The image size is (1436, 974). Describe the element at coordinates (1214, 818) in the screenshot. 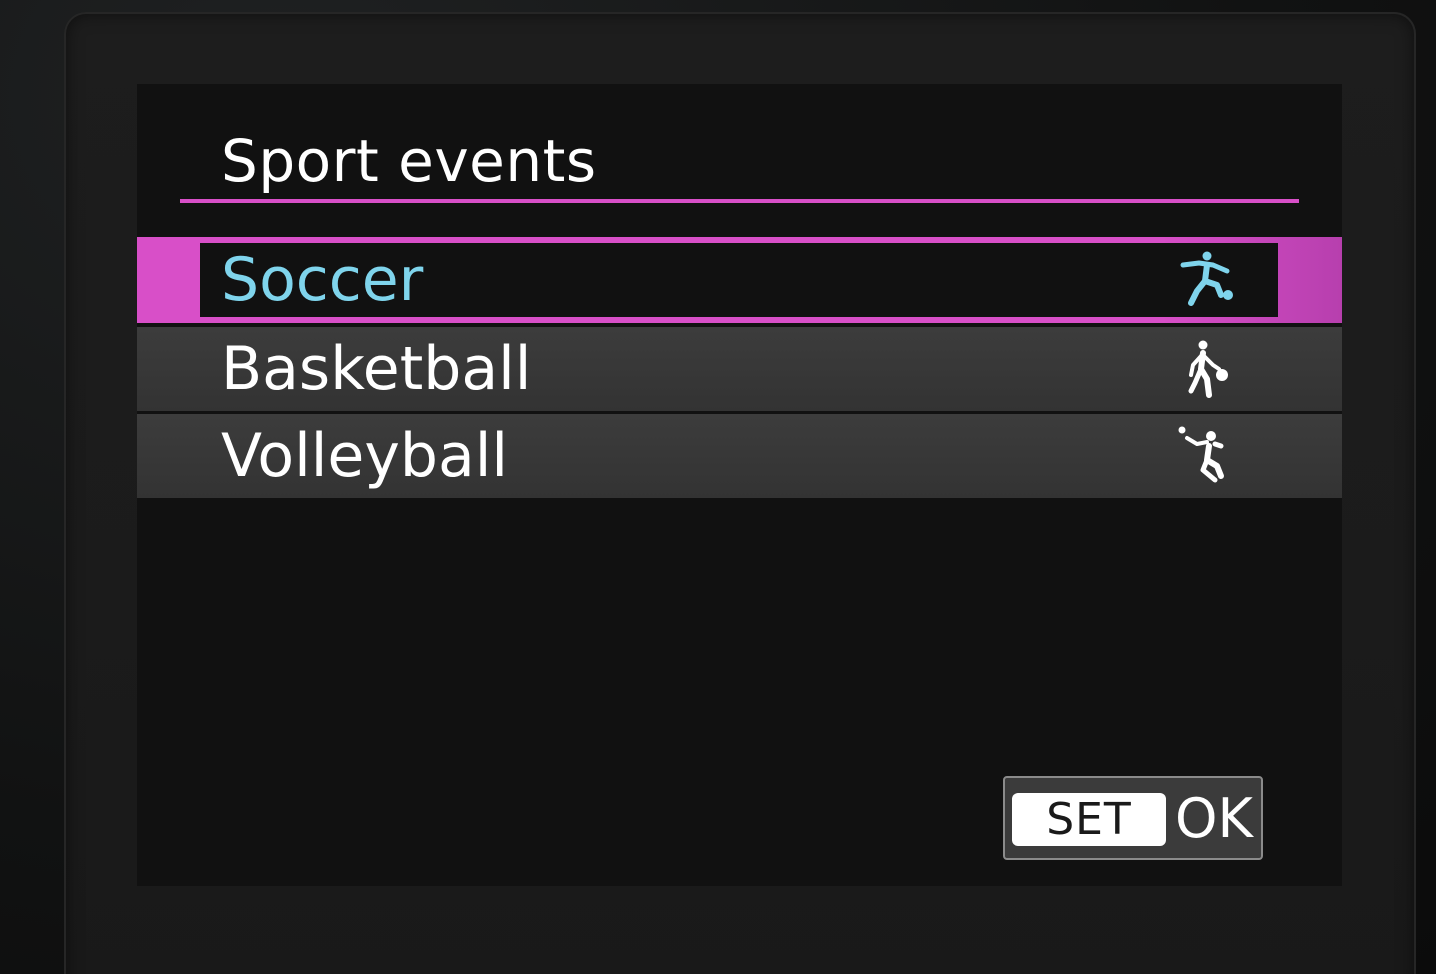

I see `ok-label: OK` at that location.